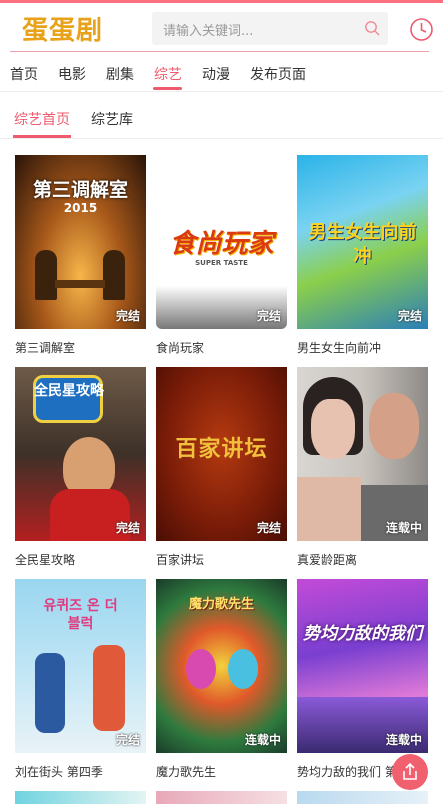  I want to click on show-card: 连载中 真爱龄距离, so click(362, 467).